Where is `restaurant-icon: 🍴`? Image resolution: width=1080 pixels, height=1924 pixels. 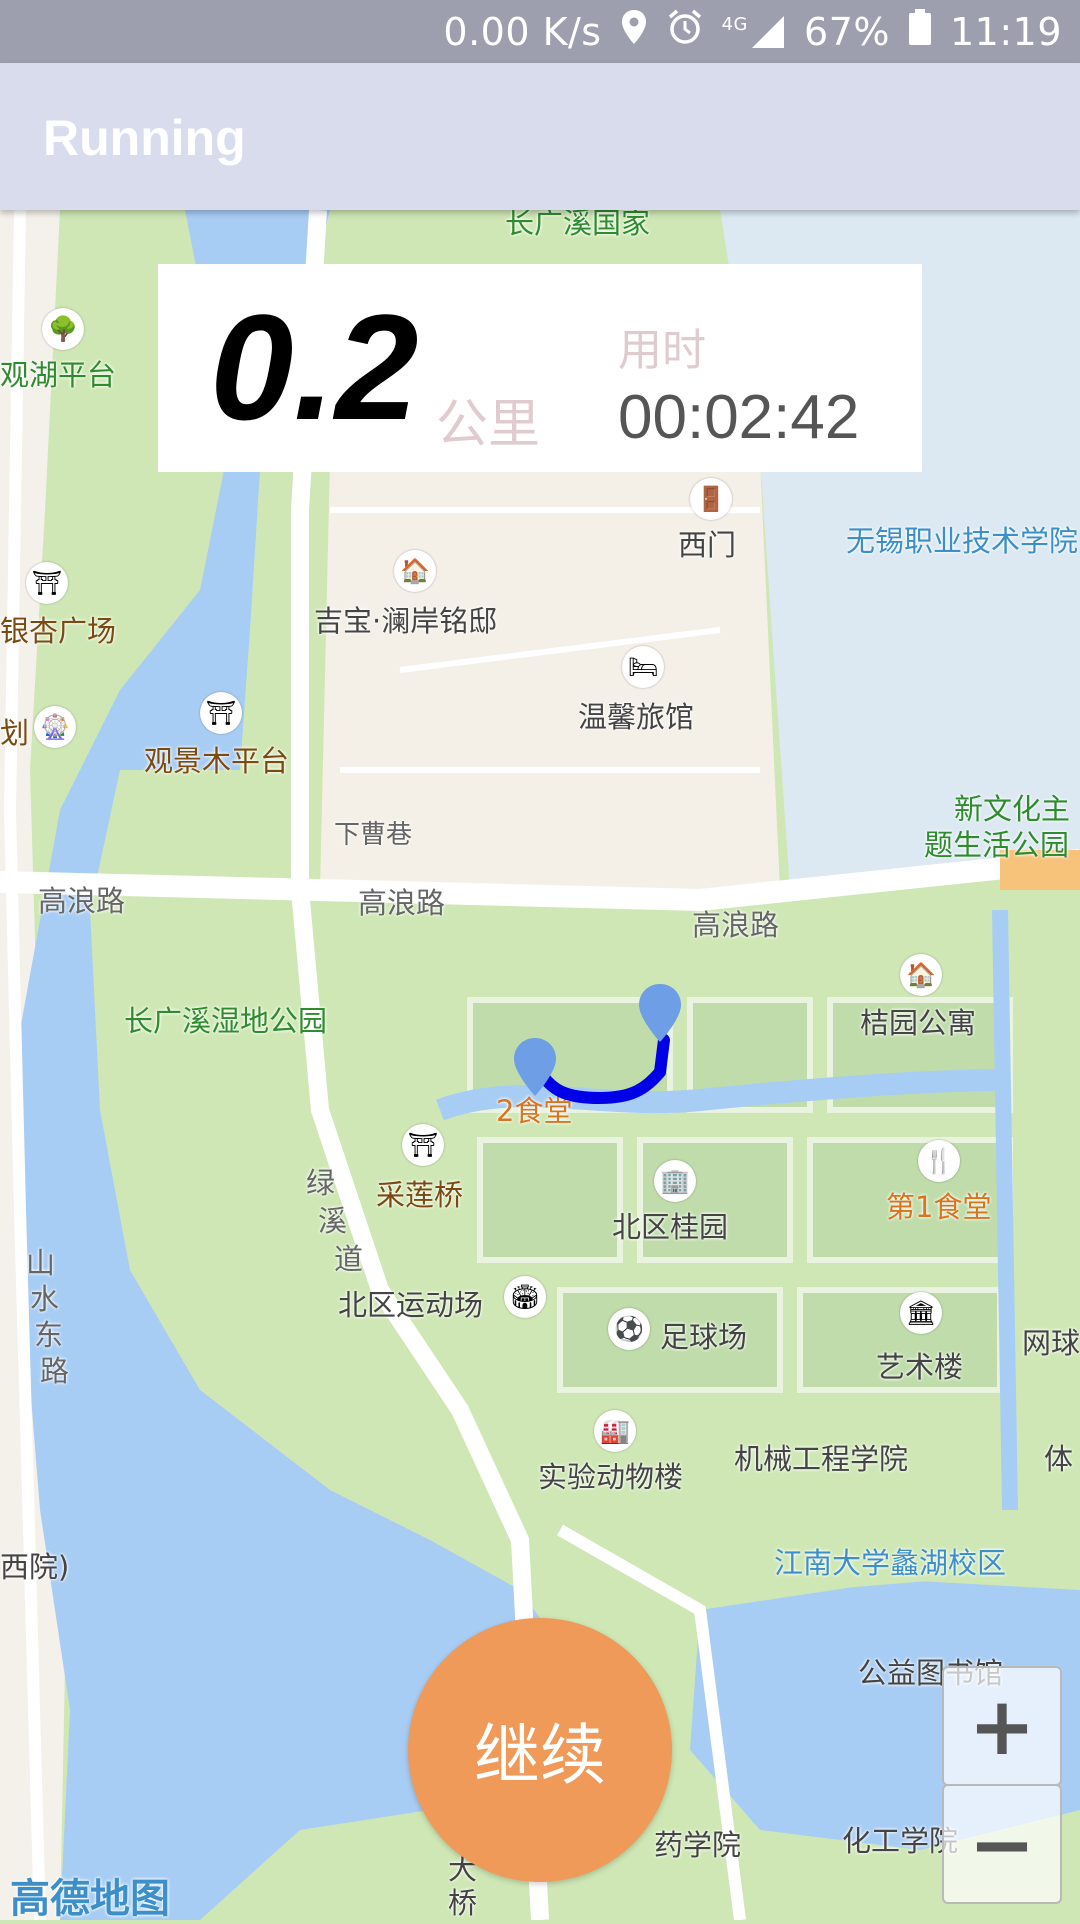
restaurant-icon: 🍴 is located at coordinates (939, 1161).